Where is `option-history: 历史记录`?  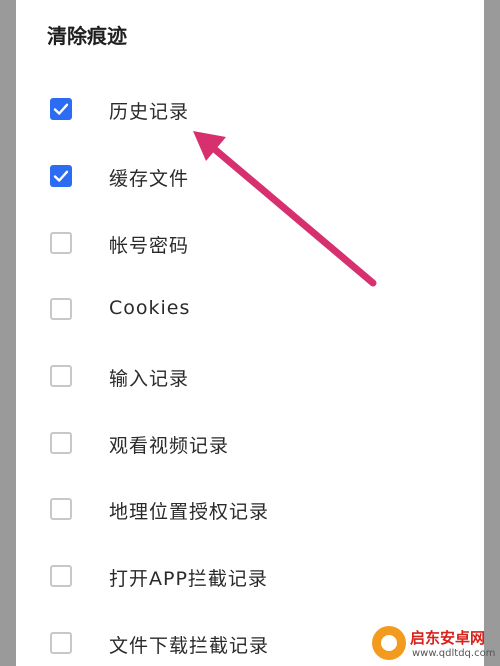
option-history: 历史记录 is located at coordinates (250, 110).